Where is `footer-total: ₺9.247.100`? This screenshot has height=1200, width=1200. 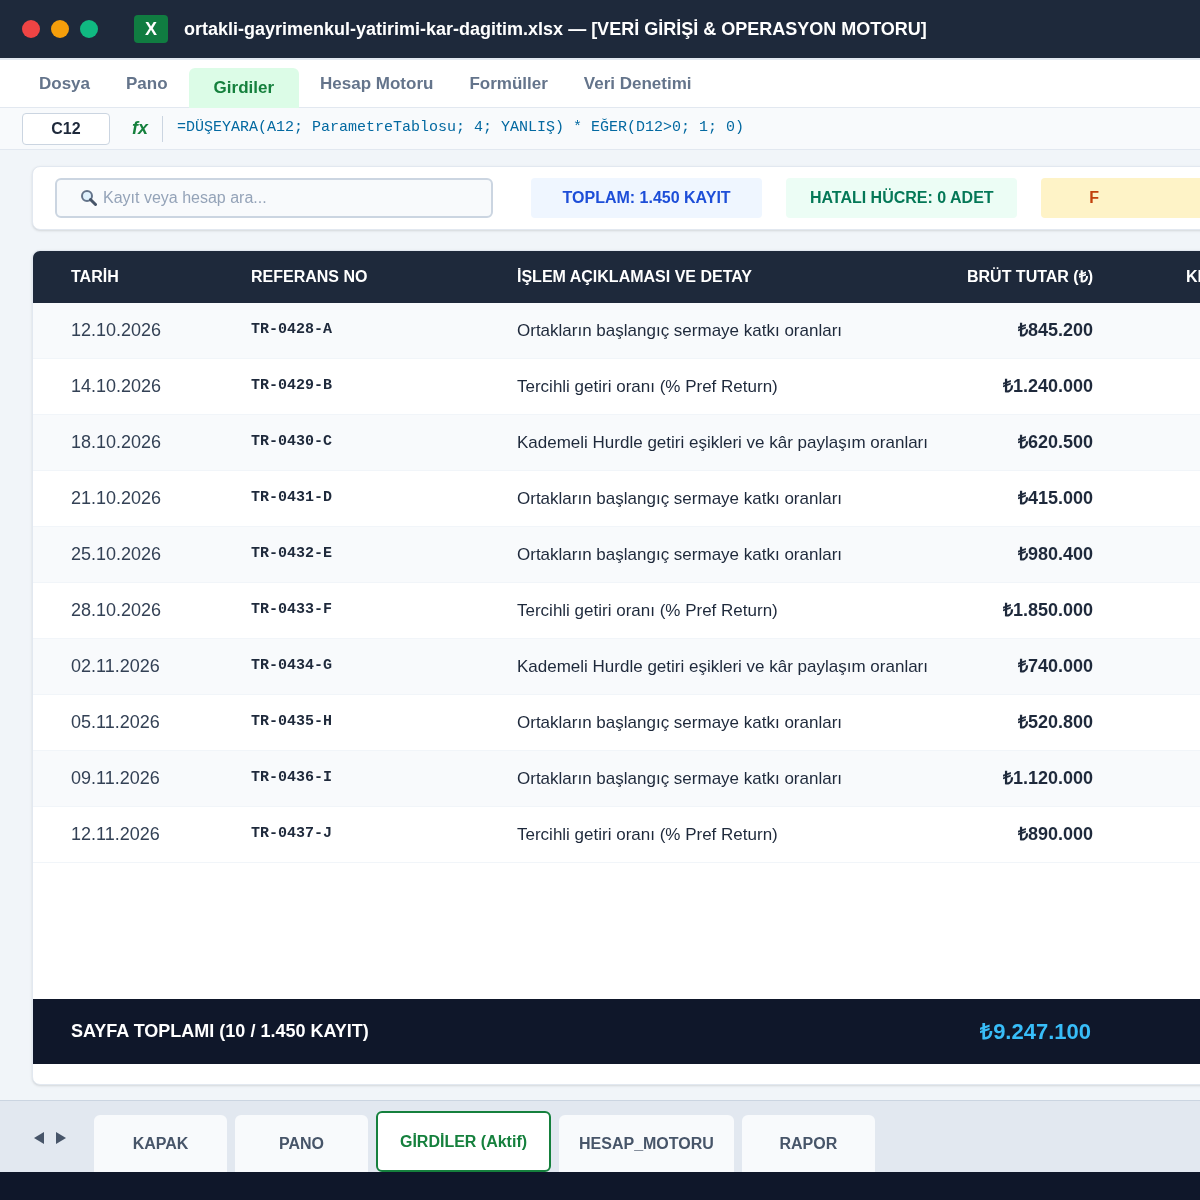
footer-total: ₺9.247.100 is located at coordinates (1035, 1032).